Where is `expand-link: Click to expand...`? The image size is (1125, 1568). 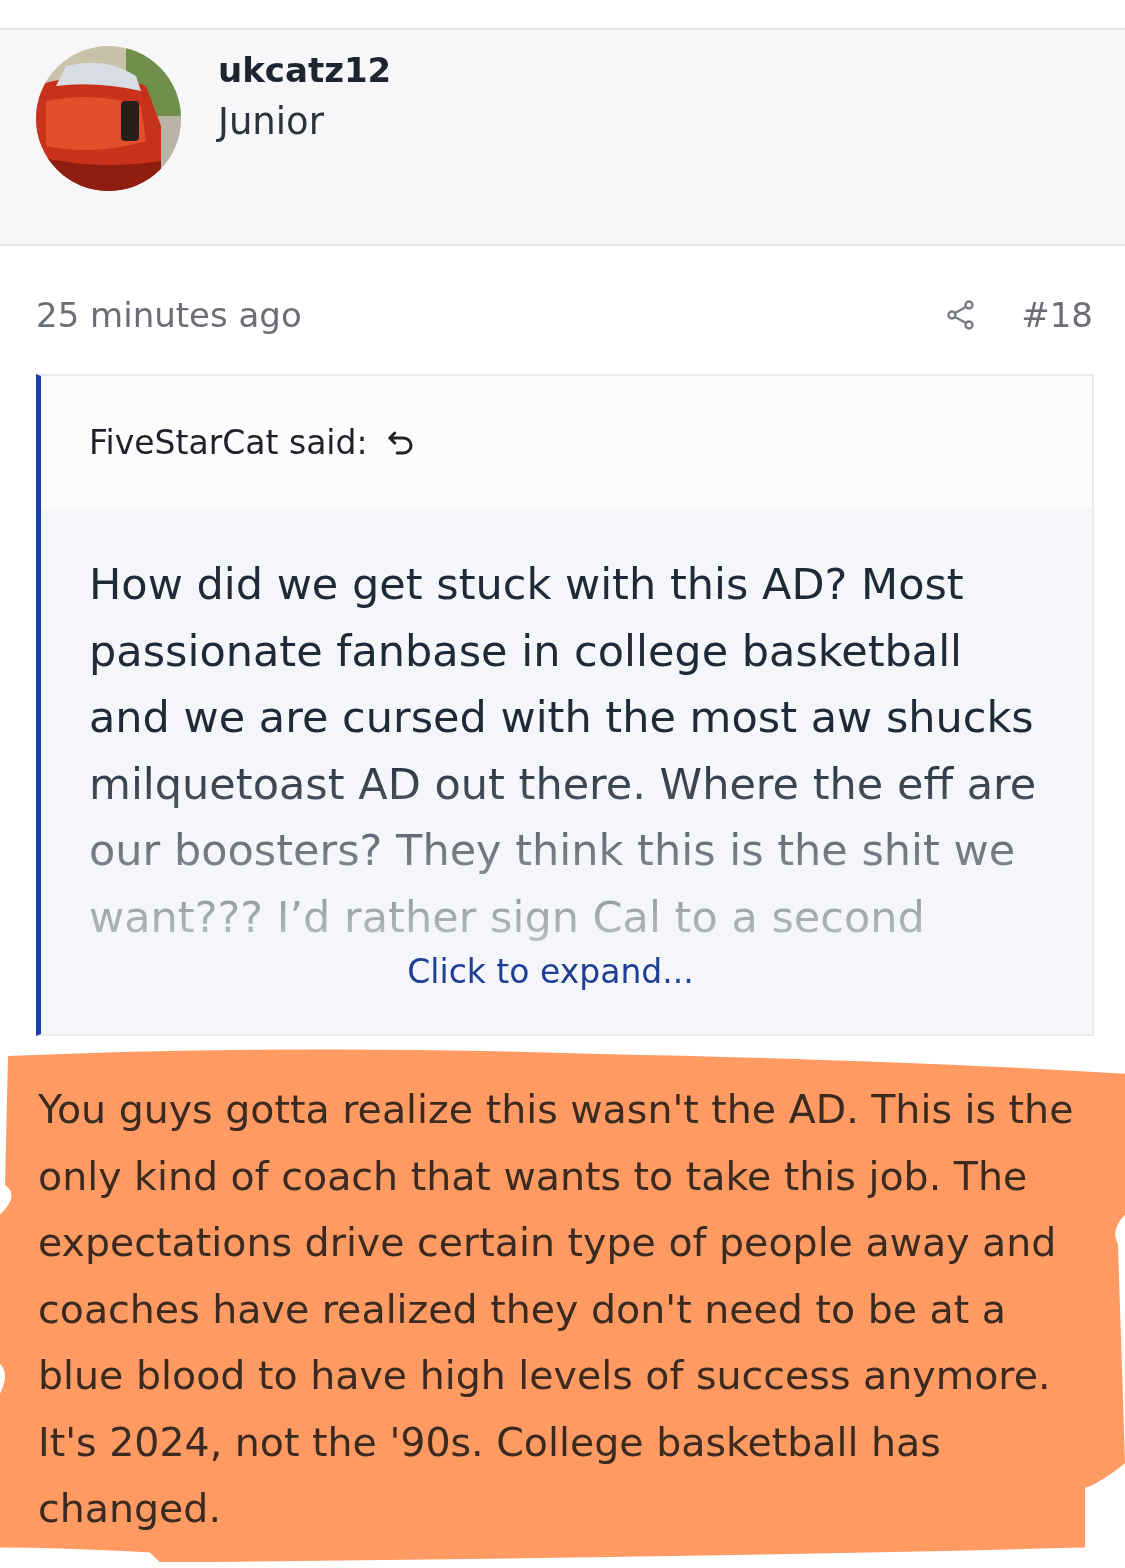
expand-link: Click to expand... is located at coordinates (550, 971).